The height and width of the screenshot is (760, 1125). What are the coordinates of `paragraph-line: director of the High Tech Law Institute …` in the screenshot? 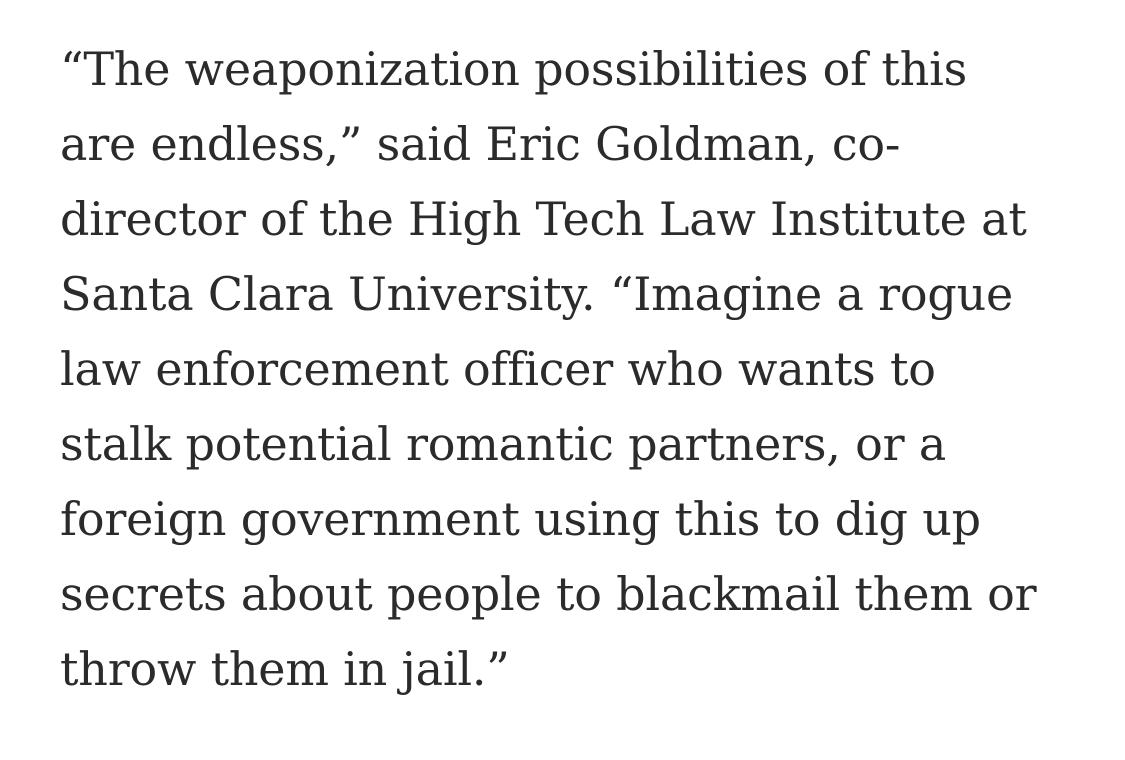 It's located at (543, 219).